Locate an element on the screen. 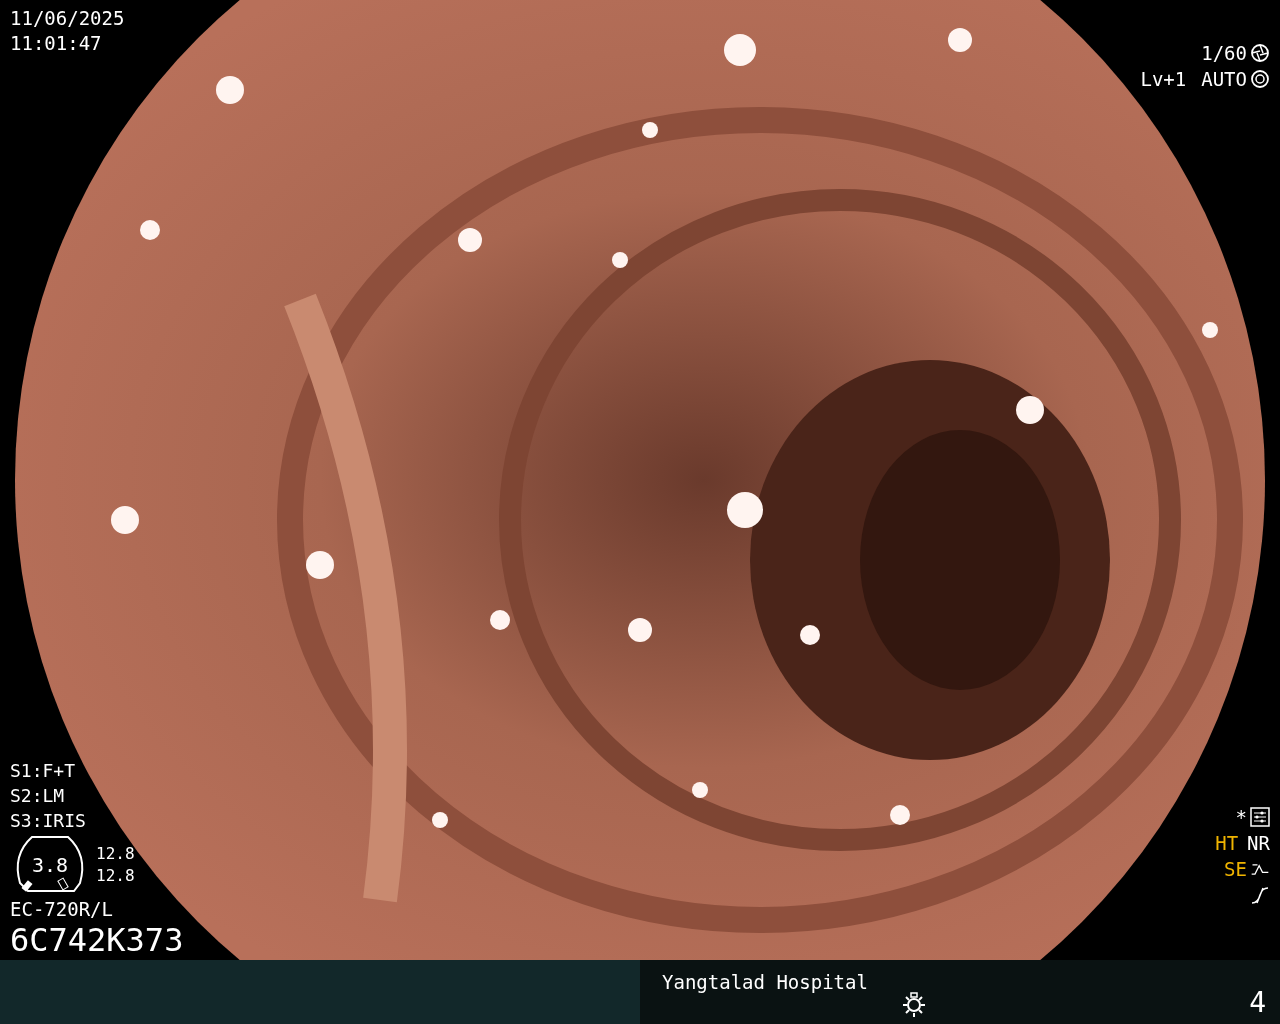 Image resolution: width=1280 pixels, height=1024 pixels. status-label-text: * is located at coordinates (1241, 817).